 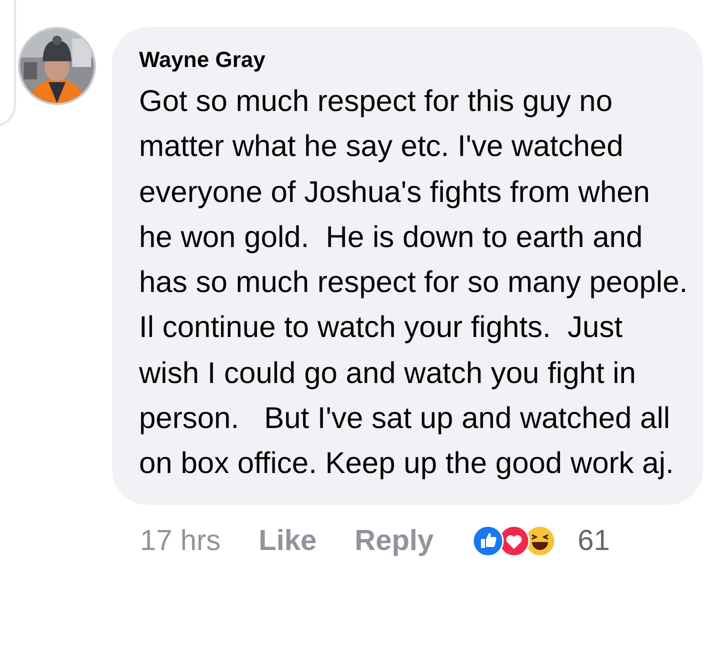 What do you see at coordinates (594, 541) in the screenshot?
I see `reaction-count: 61` at bounding box center [594, 541].